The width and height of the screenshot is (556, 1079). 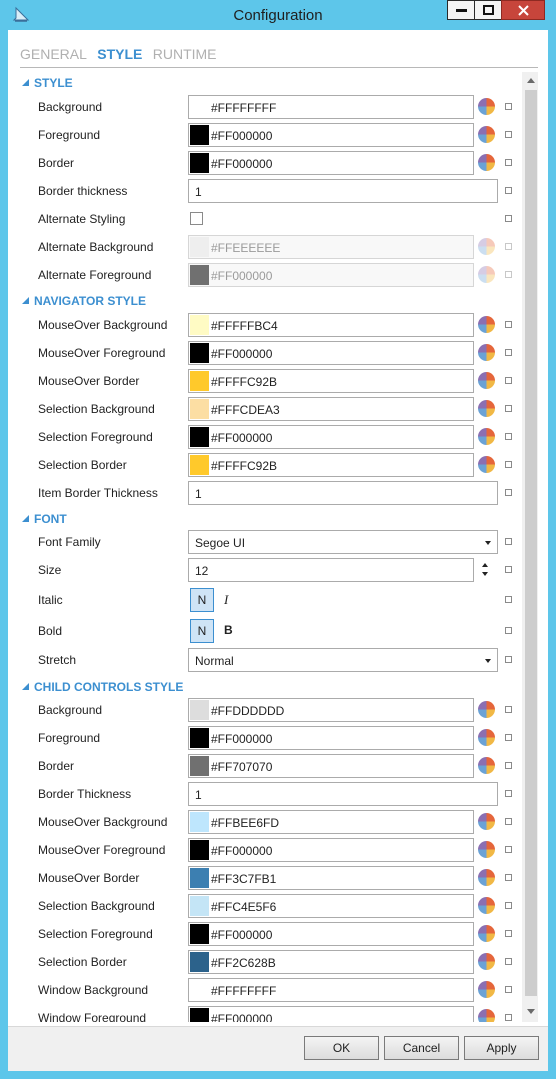 I want to click on stretch-select: Normal, so click(x=343, y=660).